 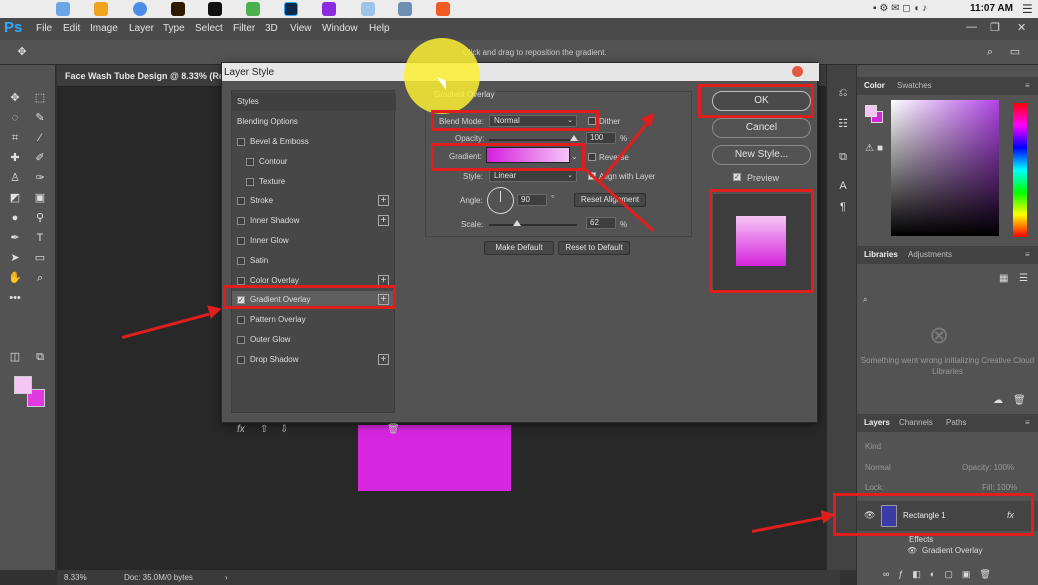 I want to click on reset-alignment-button: Reset Alignment, so click(x=610, y=200).